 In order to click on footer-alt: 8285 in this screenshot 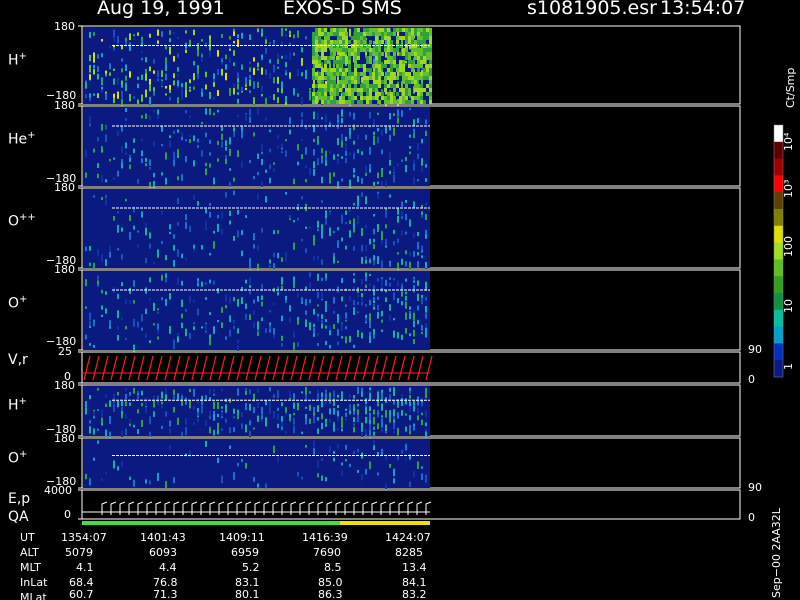, I will do `click(409, 552)`.